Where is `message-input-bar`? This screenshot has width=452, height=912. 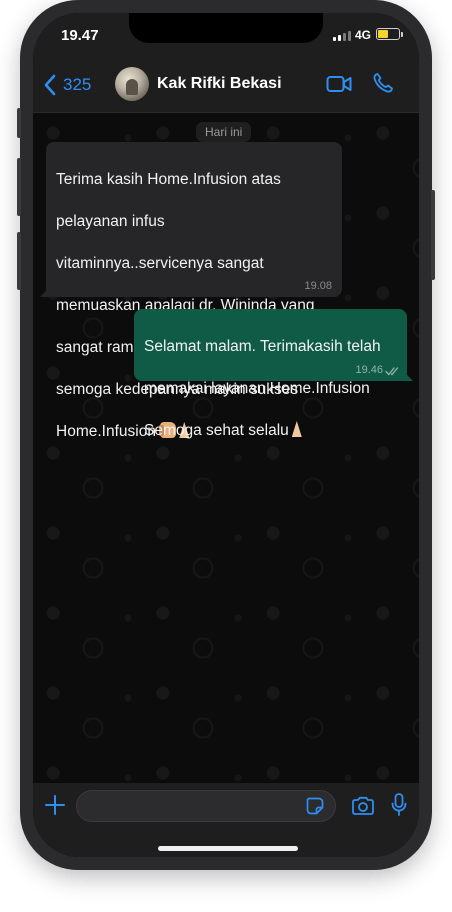
message-input-bar is located at coordinates (226, 820).